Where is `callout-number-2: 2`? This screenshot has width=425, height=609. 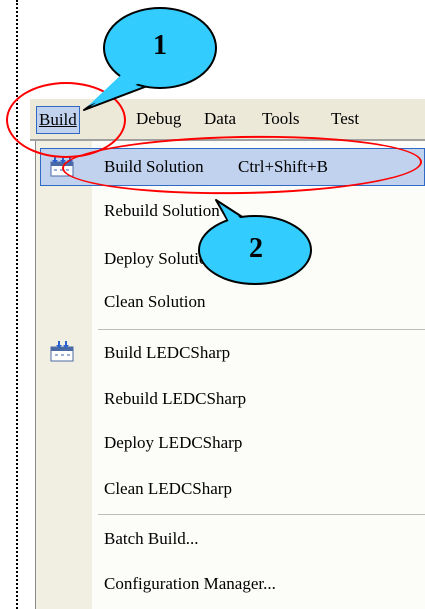 callout-number-2: 2 is located at coordinates (256, 248).